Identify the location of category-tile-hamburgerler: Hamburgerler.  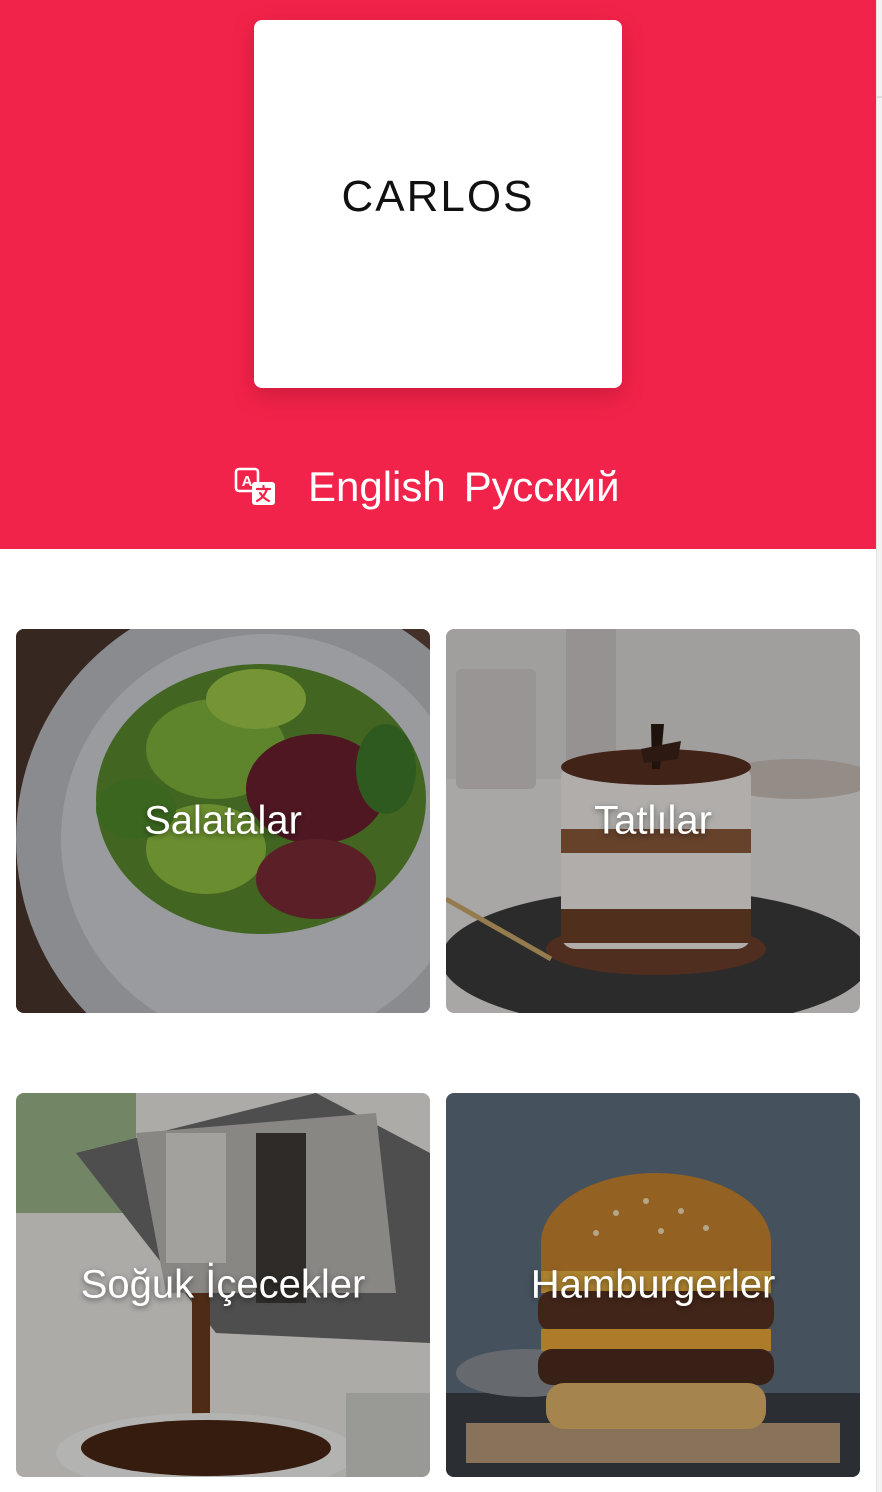
(653, 1285).